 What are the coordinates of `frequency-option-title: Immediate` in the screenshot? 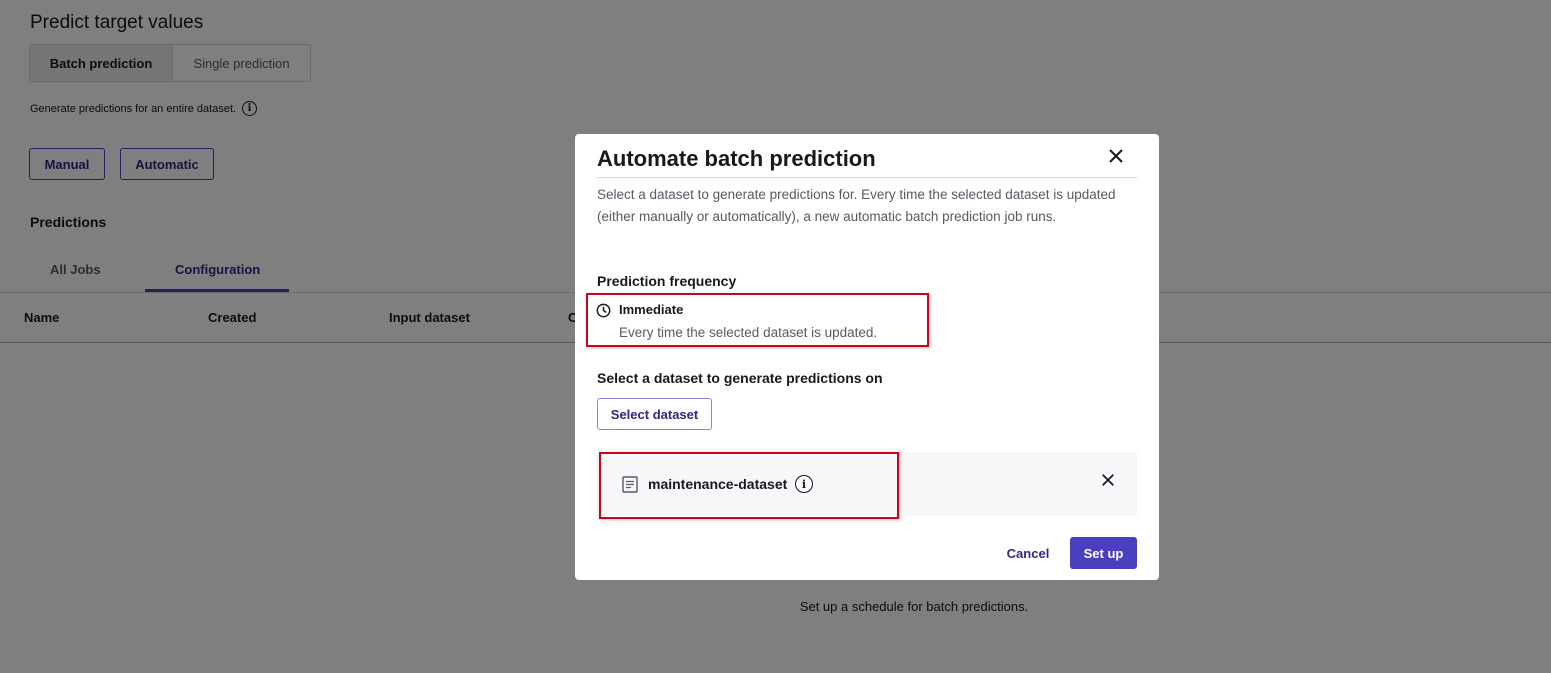 It's located at (651, 309).